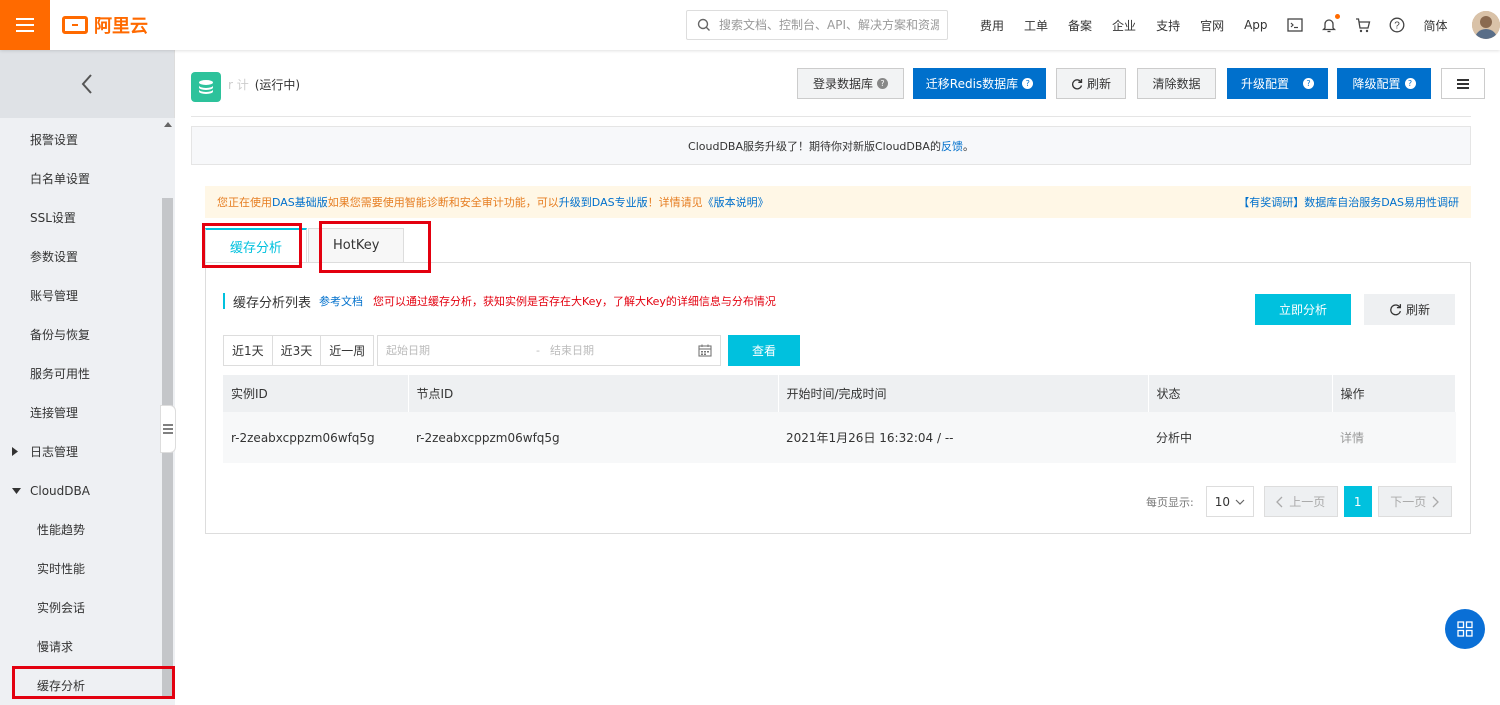 The image size is (1500, 705). Describe the element at coordinates (80, 607) in the screenshot. I see `sidebar-item-sessions: 实例会话` at that location.